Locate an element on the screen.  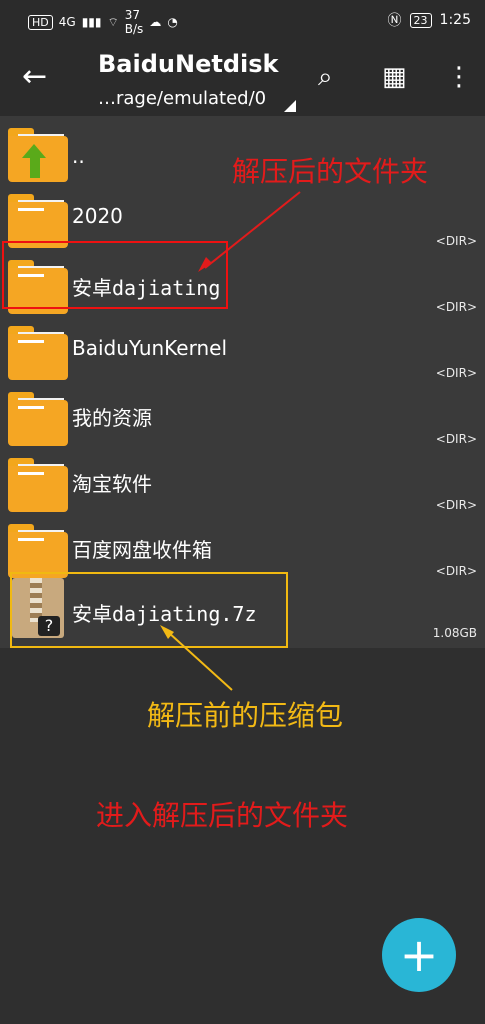
file-meta: 1.08GB is located at coordinates (454, 633).